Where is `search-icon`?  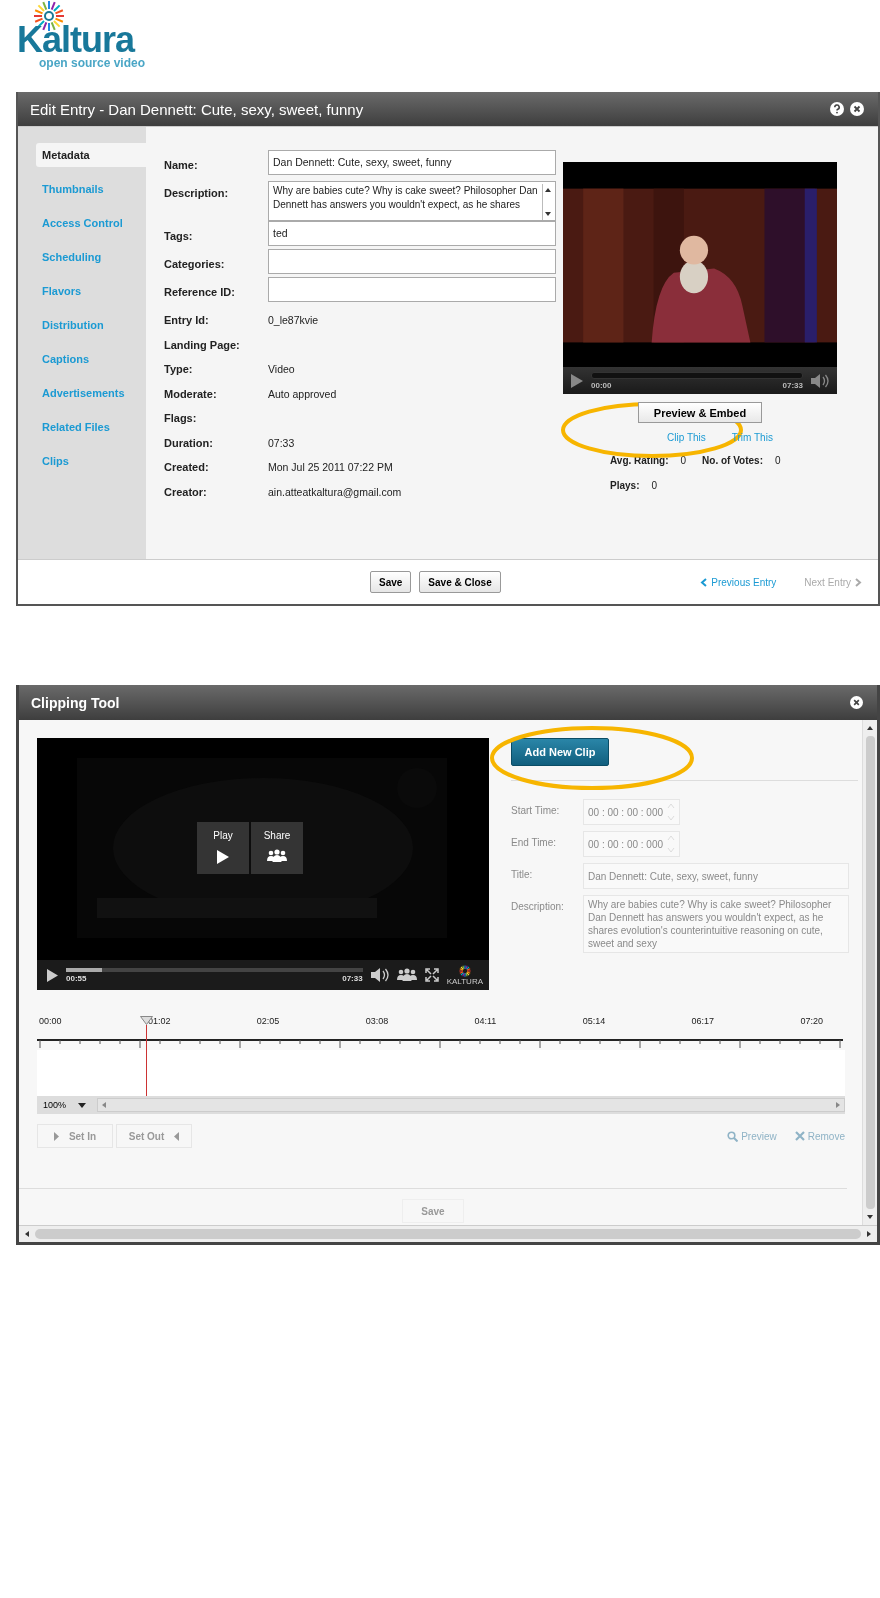 search-icon is located at coordinates (733, 1136).